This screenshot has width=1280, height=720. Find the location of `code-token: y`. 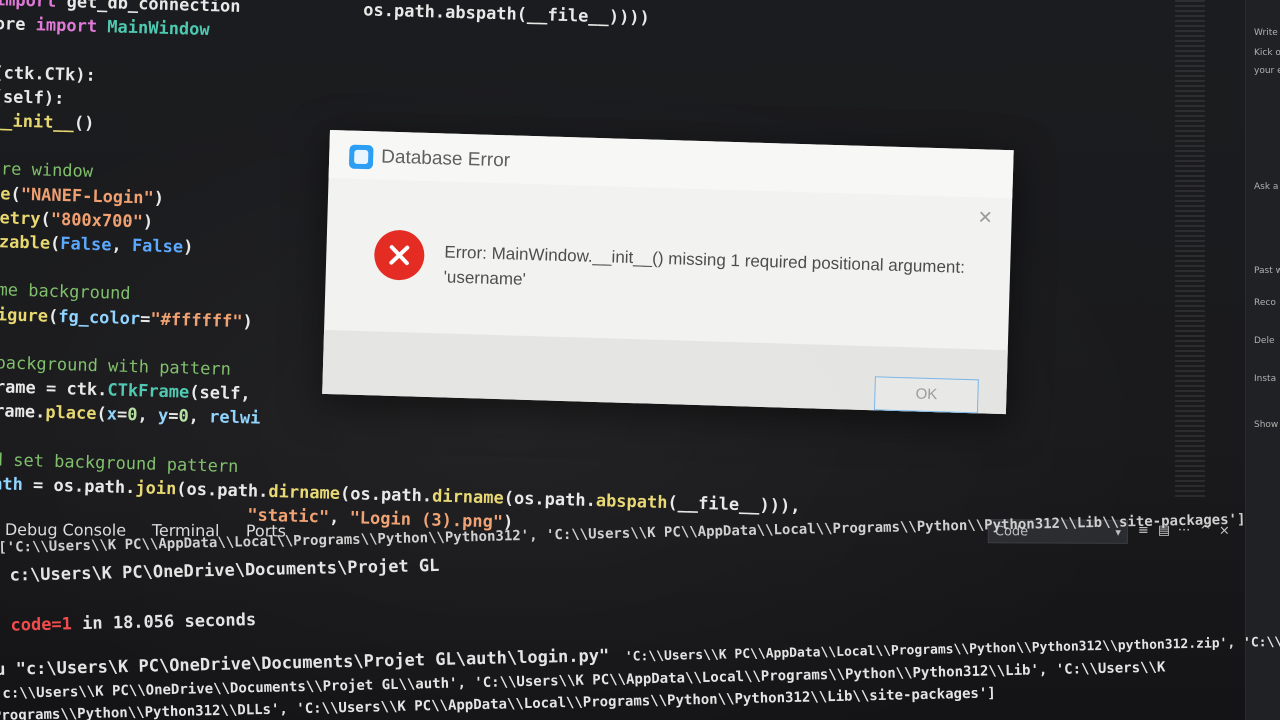

code-token: y is located at coordinates (163, 416).